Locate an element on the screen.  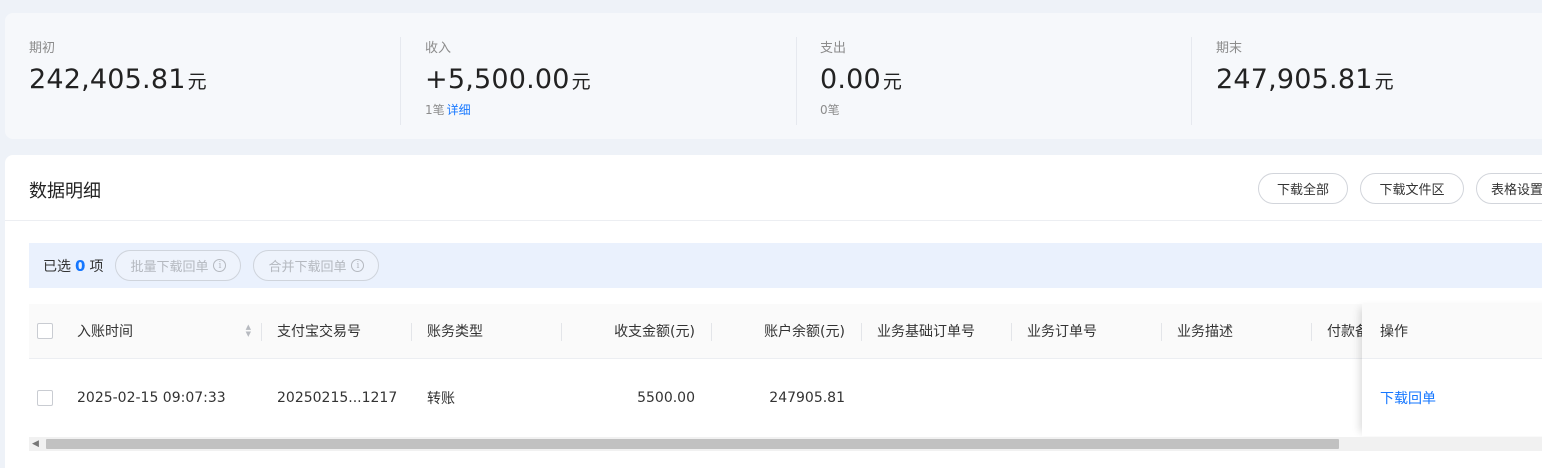
stat-expense-sub: 0笔 is located at coordinates (1005, 109).